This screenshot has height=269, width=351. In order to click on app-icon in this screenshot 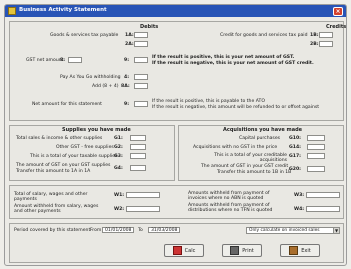, I will do `click(12, 11)`.